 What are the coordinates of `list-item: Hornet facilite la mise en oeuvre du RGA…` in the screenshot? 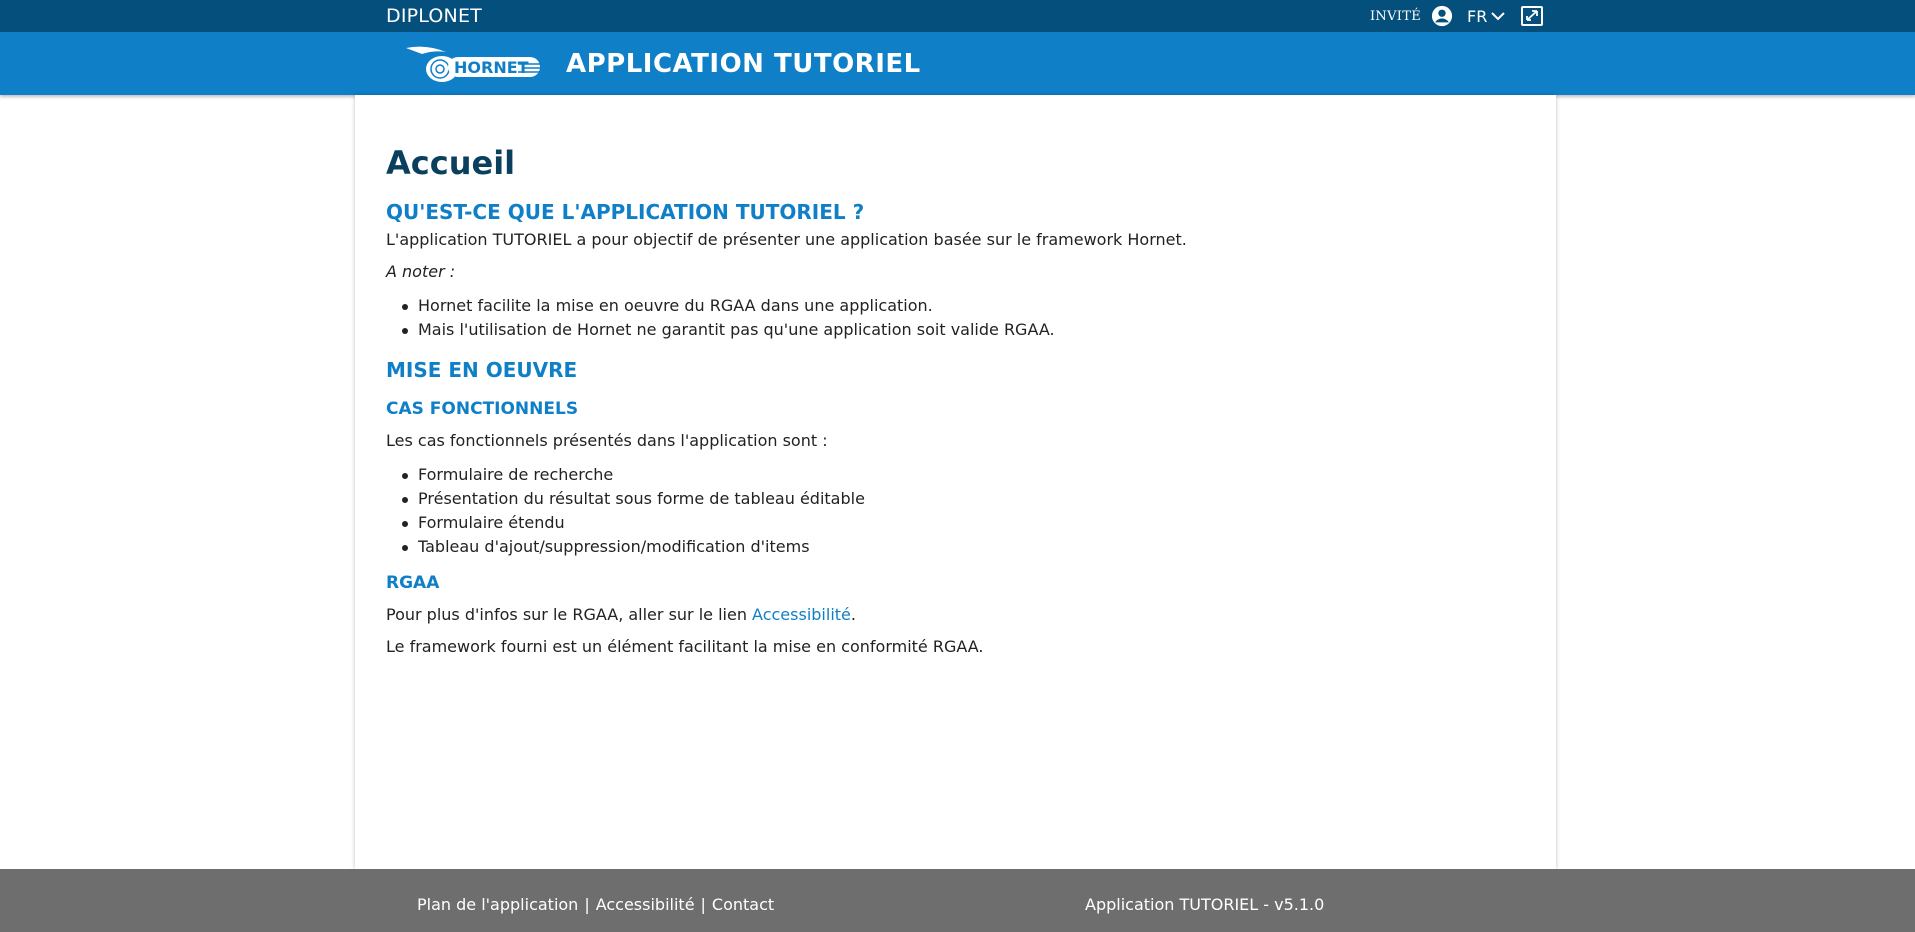 It's located at (728, 306).